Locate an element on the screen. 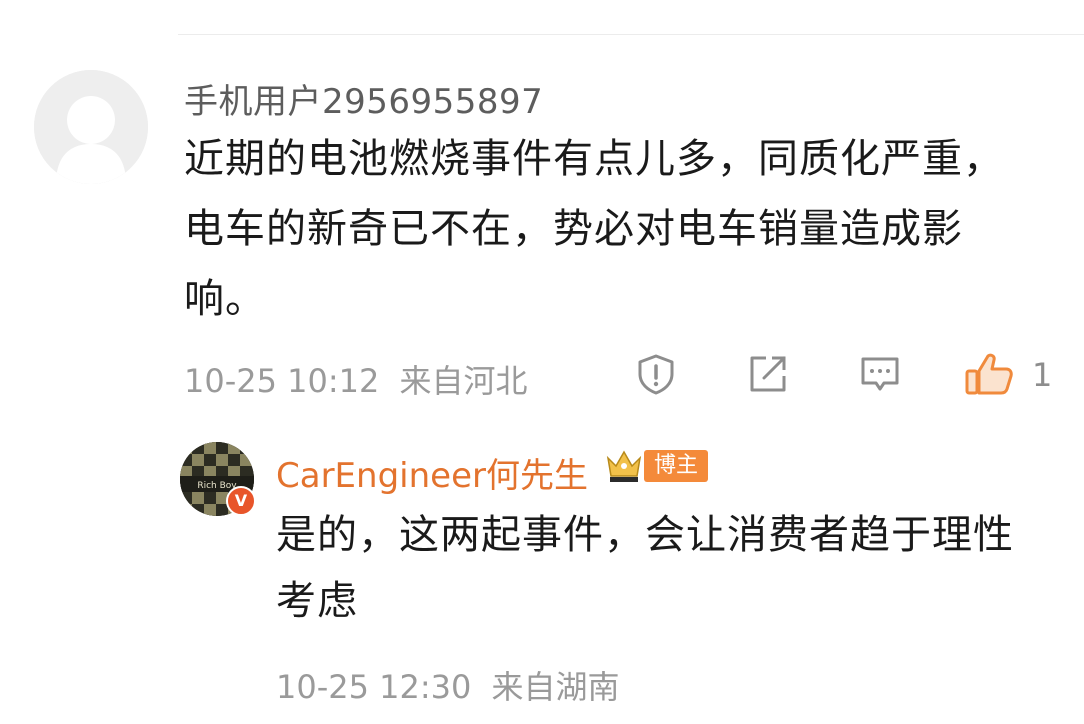 The image size is (1084, 724). report-button is located at coordinates (656, 374).